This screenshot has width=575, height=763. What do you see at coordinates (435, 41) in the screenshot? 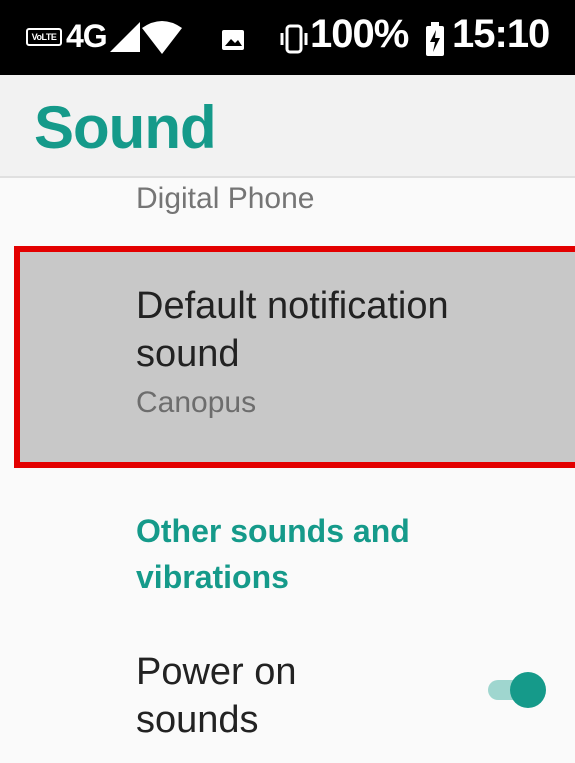
I see `battery-icon` at bounding box center [435, 41].